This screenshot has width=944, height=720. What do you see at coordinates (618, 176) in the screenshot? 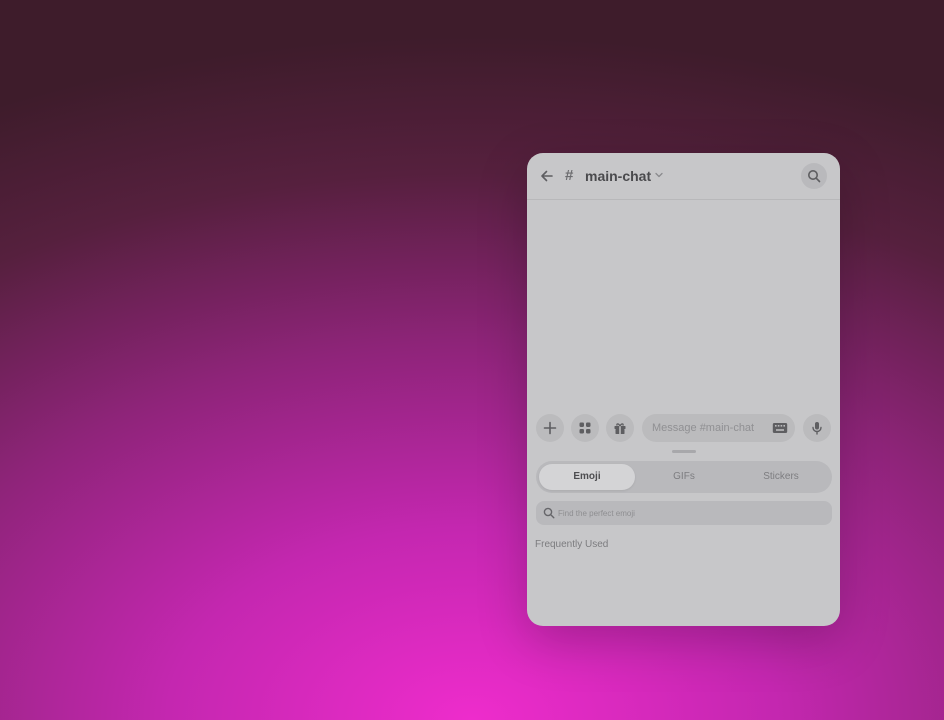
I see `channel-title: main-chat` at bounding box center [618, 176].